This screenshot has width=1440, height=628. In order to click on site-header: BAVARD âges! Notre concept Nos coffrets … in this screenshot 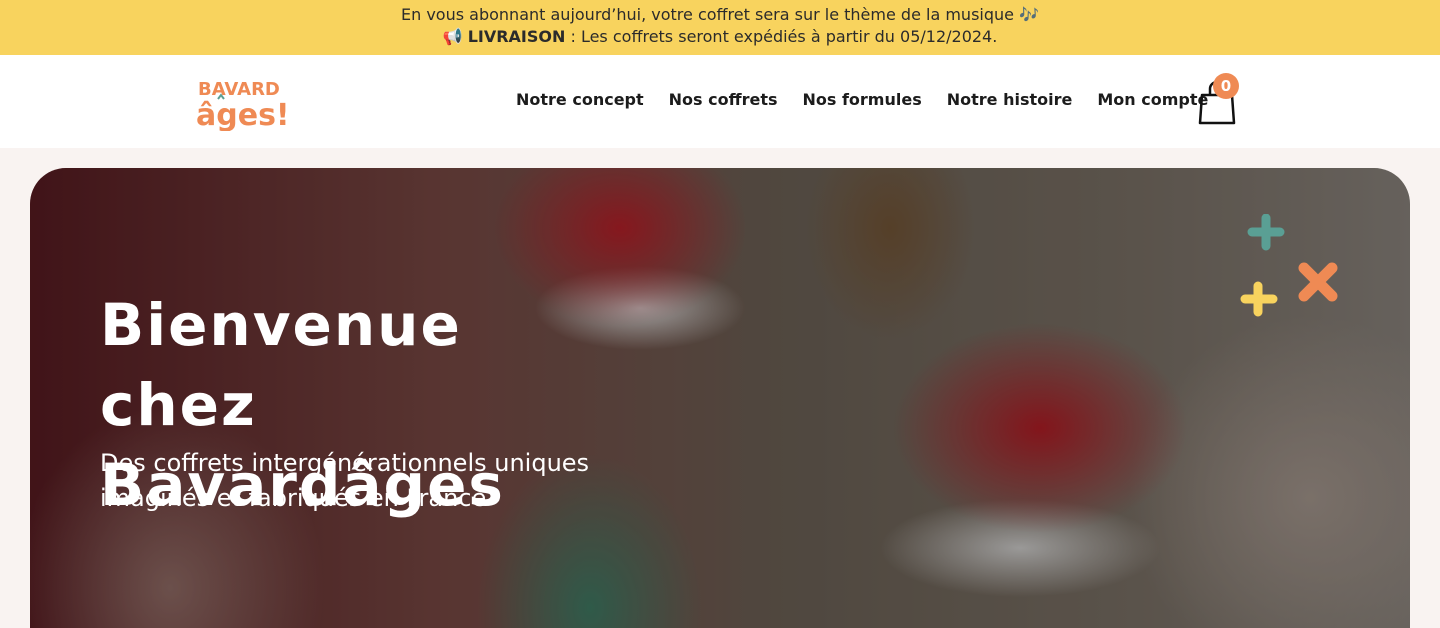, I will do `click(720, 101)`.